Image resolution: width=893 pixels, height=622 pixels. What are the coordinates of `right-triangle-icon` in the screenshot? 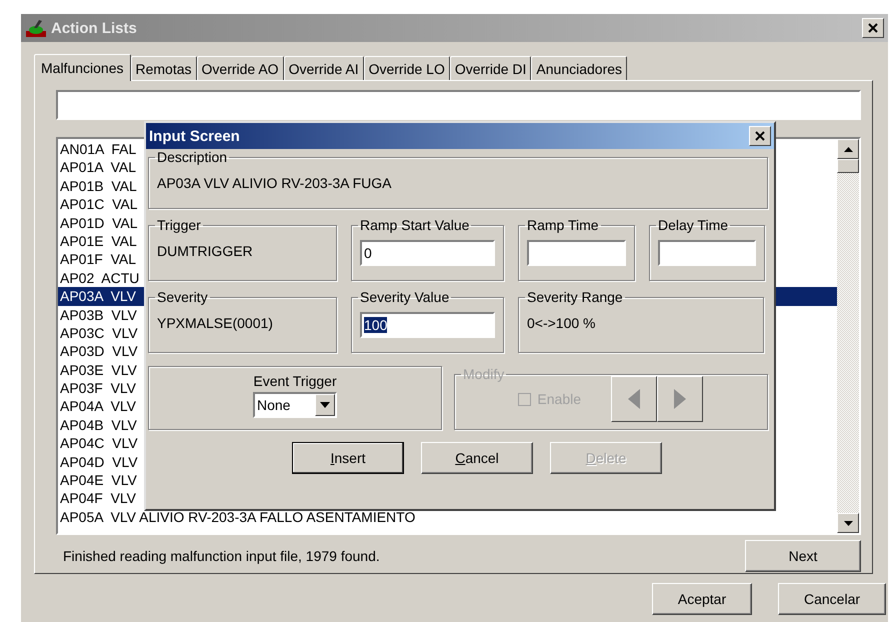 It's located at (680, 399).